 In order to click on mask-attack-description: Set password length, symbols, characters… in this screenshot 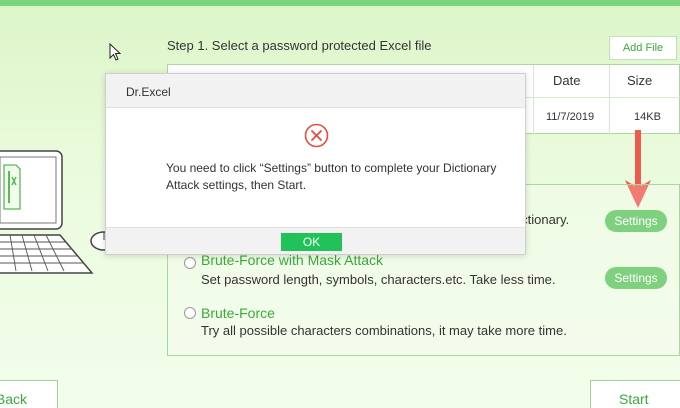, I will do `click(378, 279)`.